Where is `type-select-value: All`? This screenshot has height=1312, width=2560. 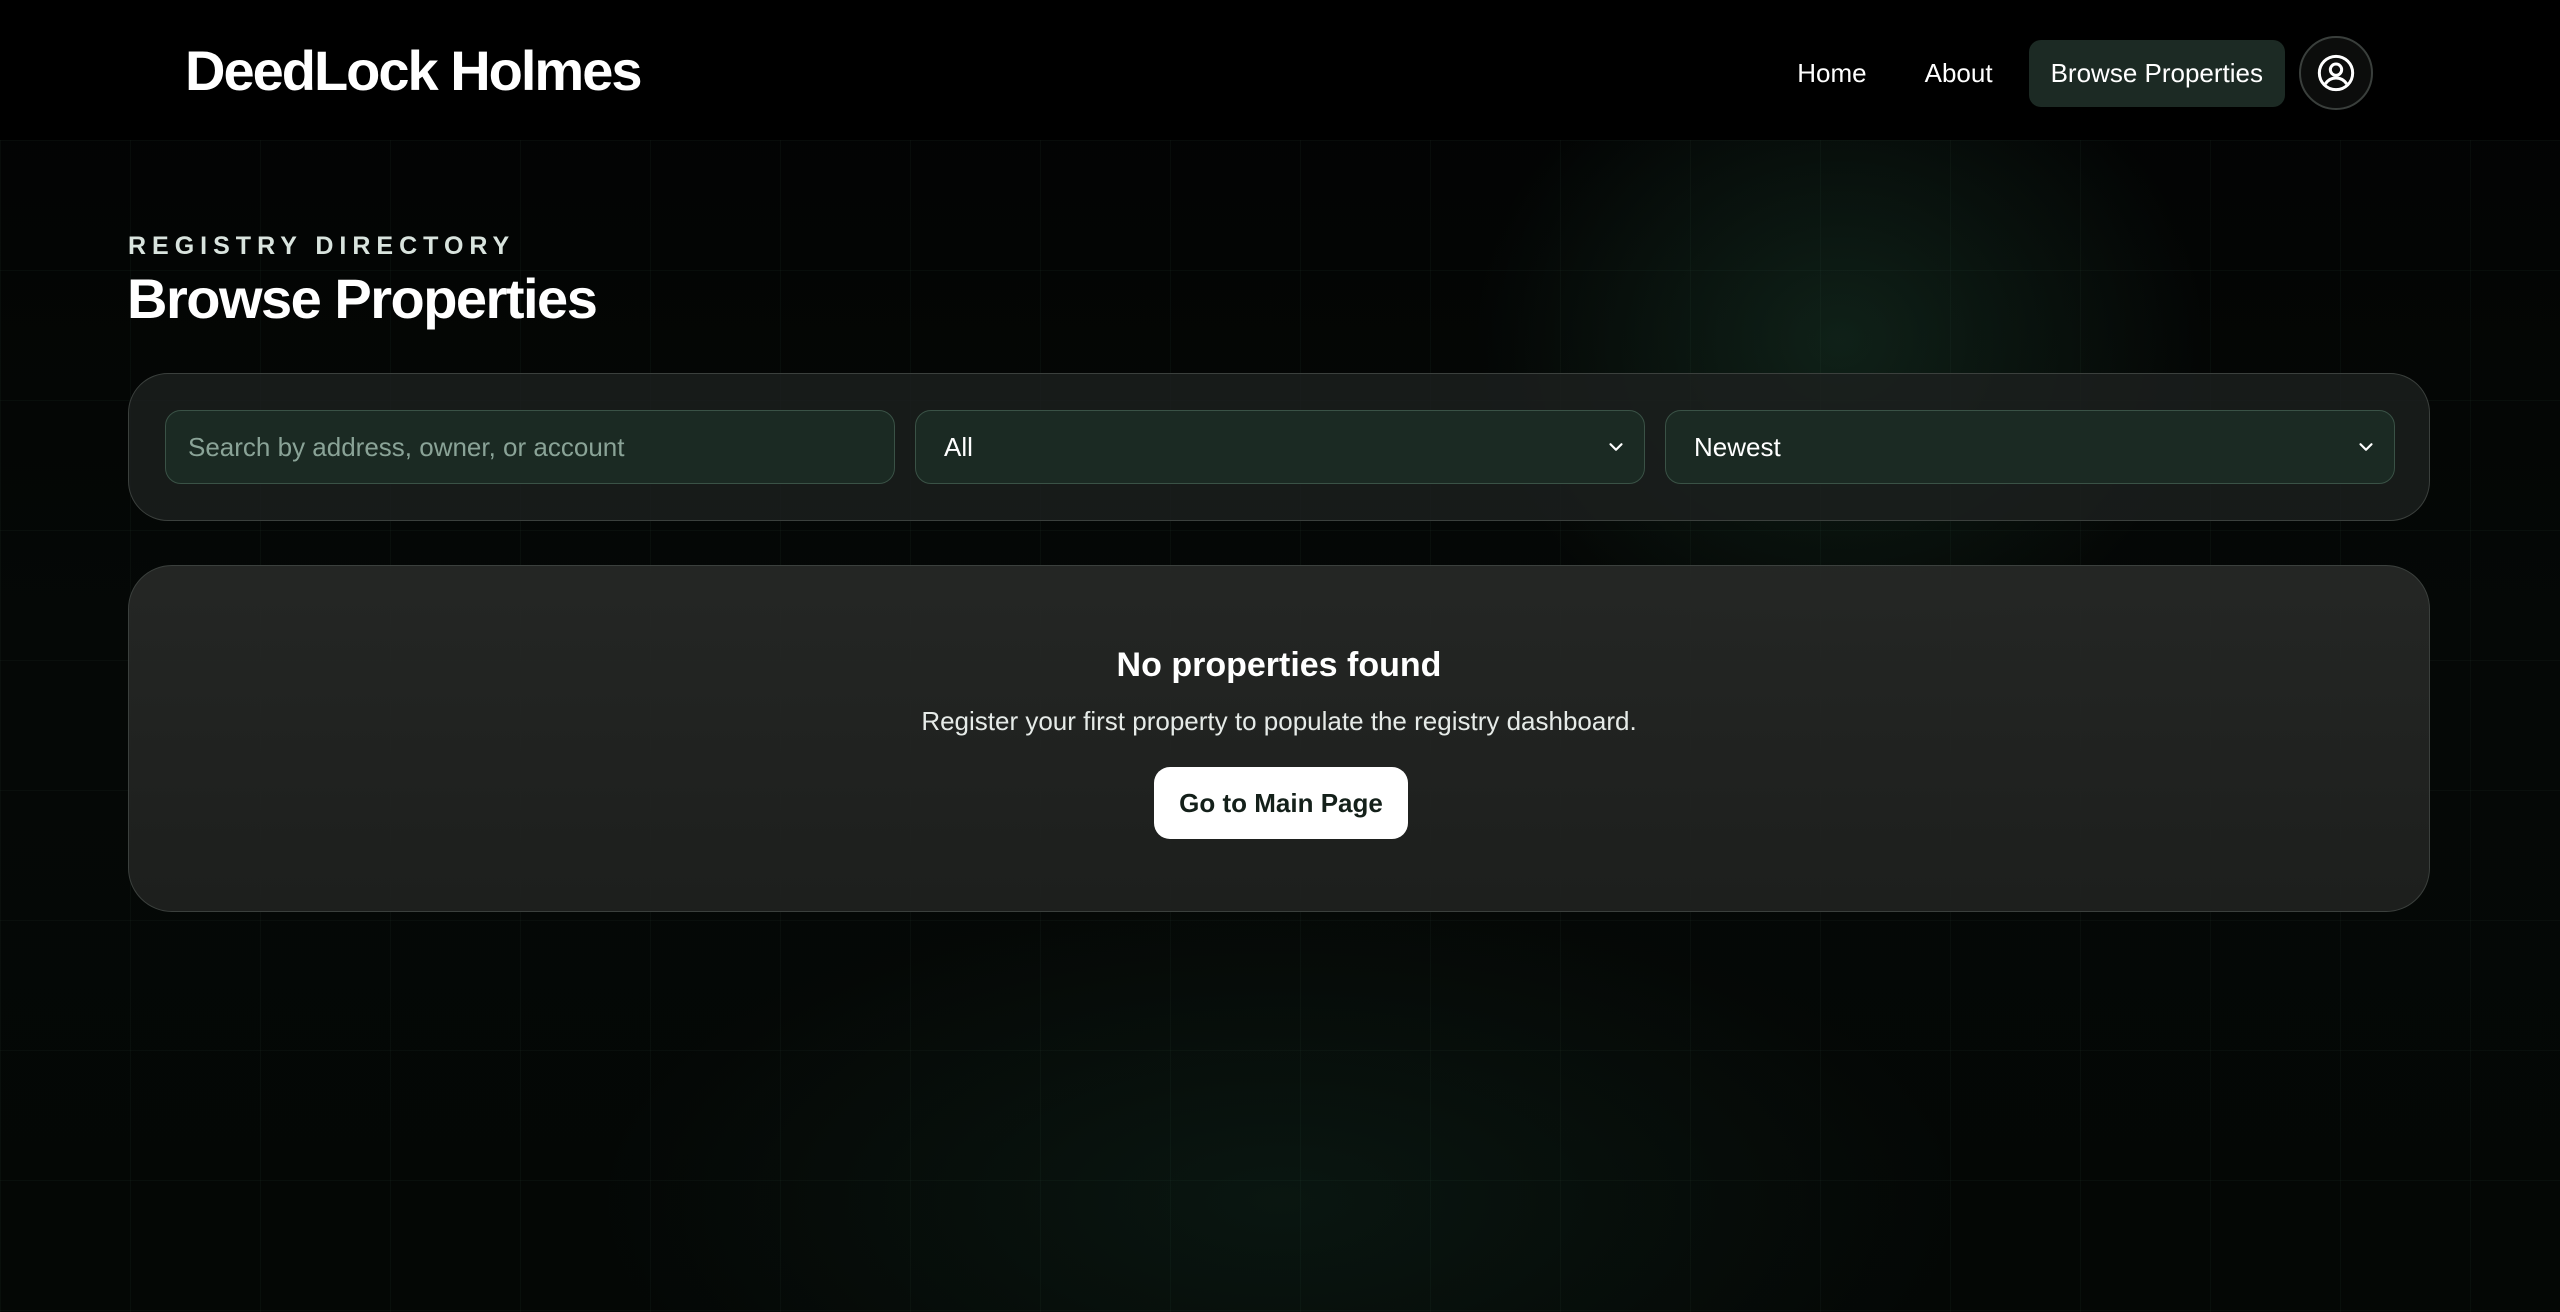 type-select-value: All is located at coordinates (958, 446).